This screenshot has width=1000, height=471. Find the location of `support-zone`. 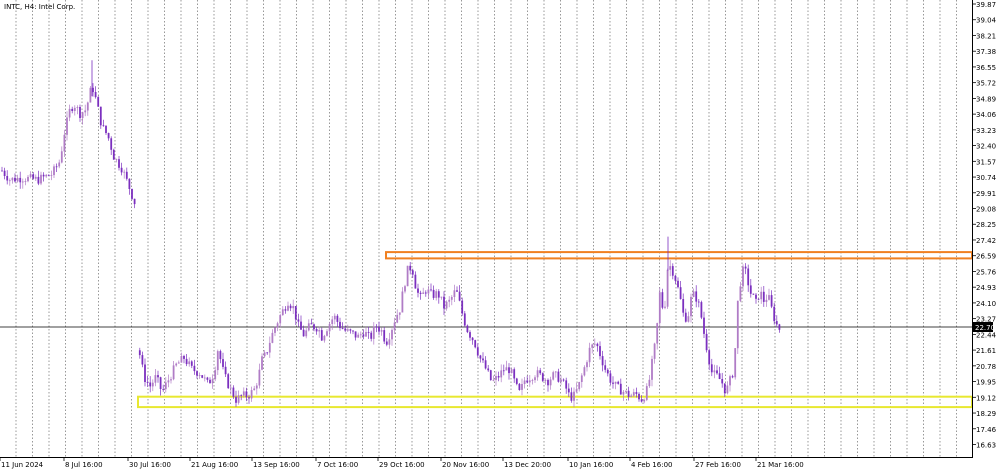

support-zone is located at coordinates (555, 402).